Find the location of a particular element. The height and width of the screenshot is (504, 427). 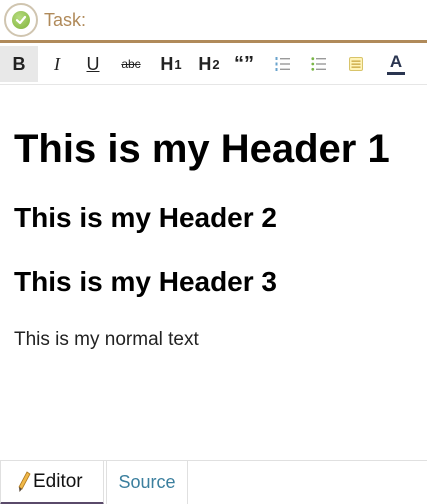

heading2-sub: 2 is located at coordinates (216, 64).